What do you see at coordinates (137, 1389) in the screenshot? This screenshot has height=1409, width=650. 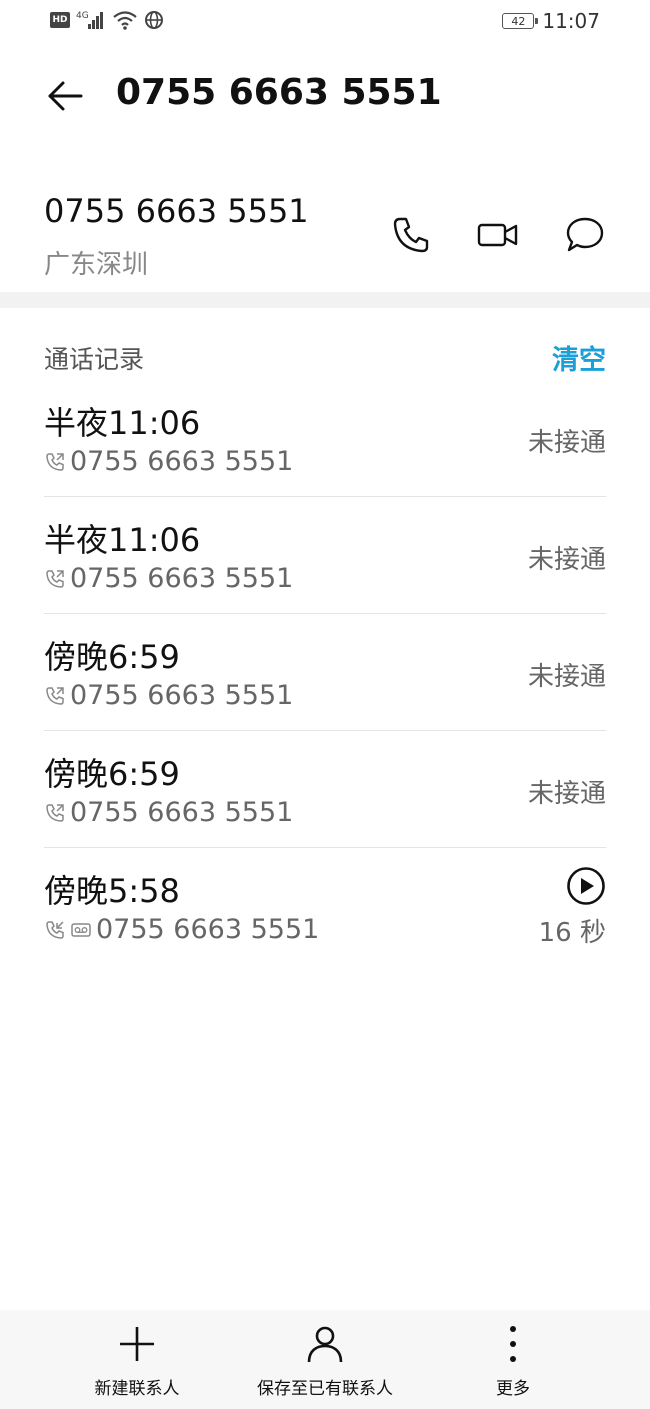 I see `new-contact-label: 新建联系人` at bounding box center [137, 1389].